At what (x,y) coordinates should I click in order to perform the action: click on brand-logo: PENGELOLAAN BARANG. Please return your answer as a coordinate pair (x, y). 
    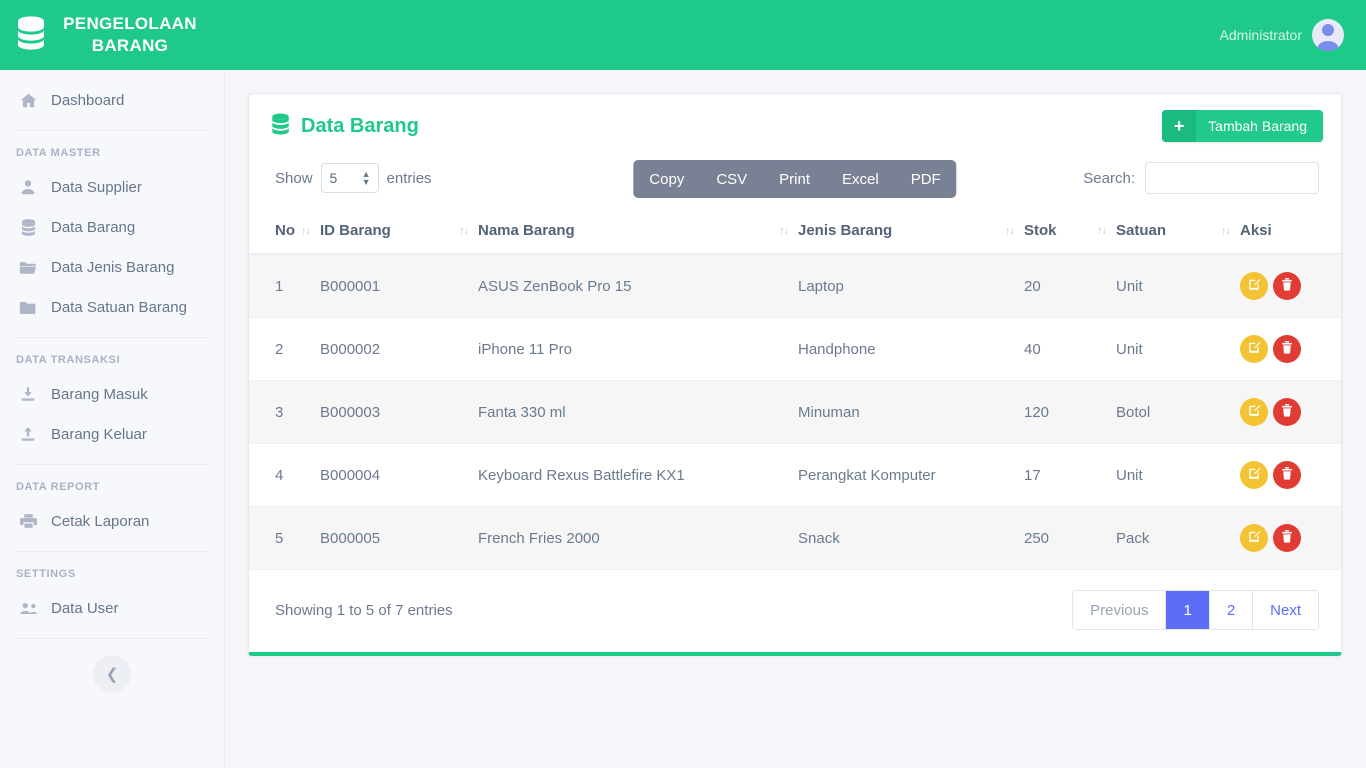
    Looking at the image, I should click on (112, 35).